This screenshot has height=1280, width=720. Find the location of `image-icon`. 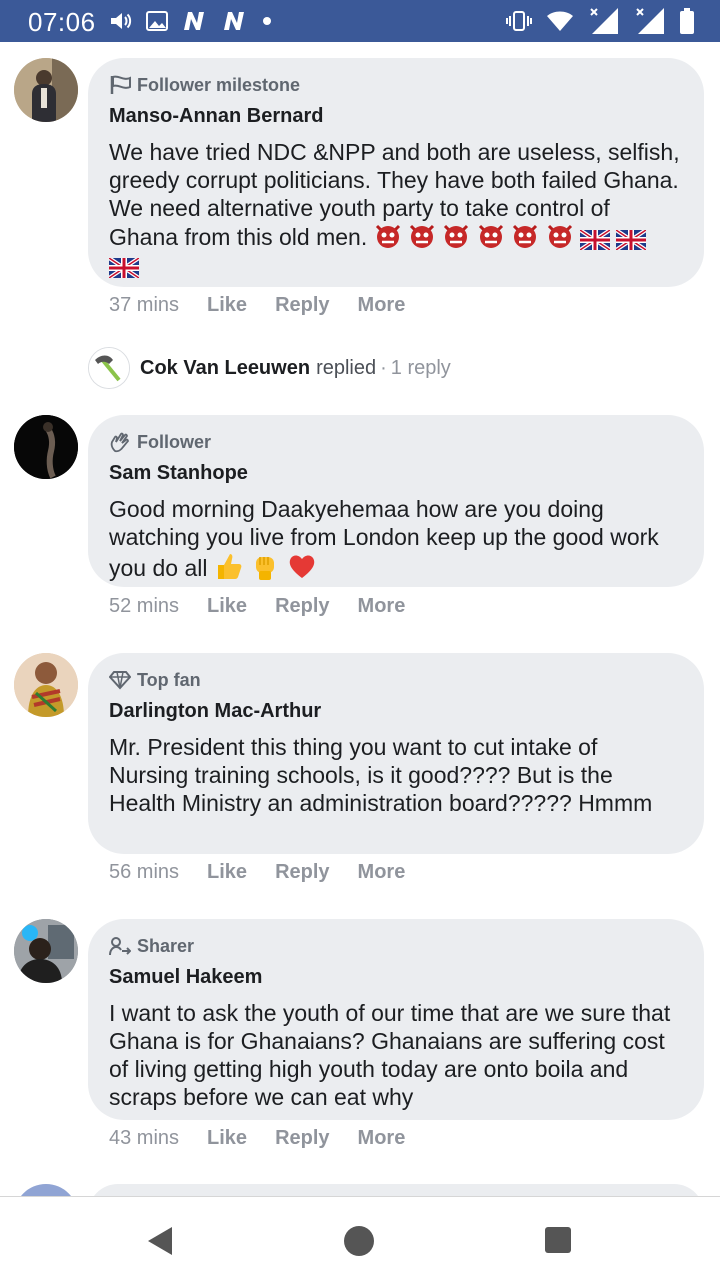

image-icon is located at coordinates (157, 21).